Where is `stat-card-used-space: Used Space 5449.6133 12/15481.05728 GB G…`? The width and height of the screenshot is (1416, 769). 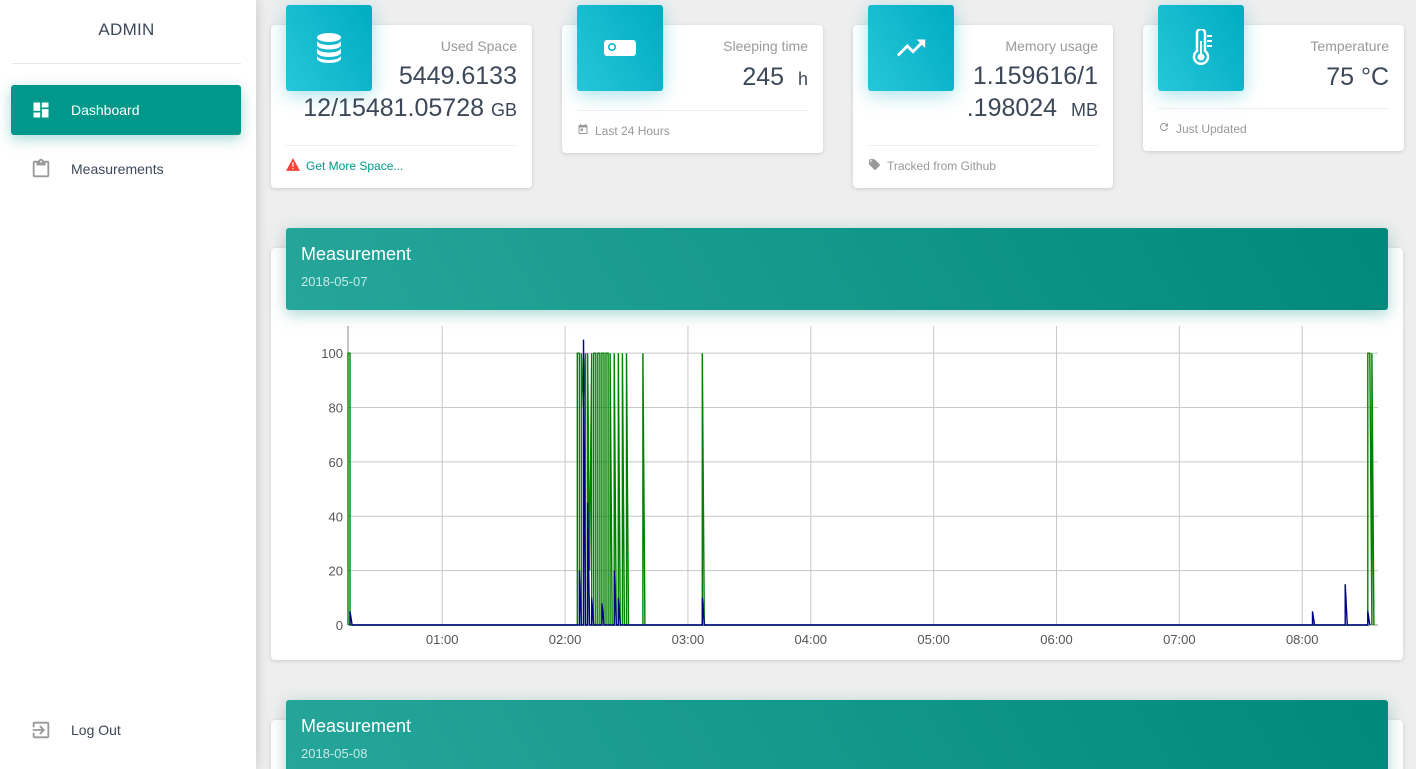
stat-card-used-space: Used Space 5449.6133 12/15481.05728 GB G… is located at coordinates (401, 96).